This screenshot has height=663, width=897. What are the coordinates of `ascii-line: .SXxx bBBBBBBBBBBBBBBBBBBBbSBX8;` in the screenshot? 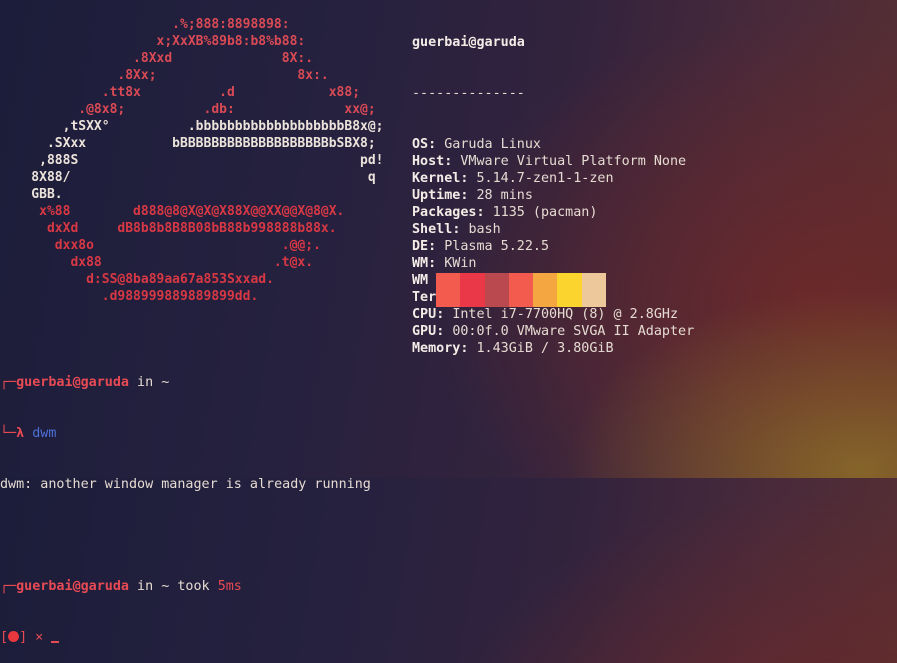 It's located at (188, 143).